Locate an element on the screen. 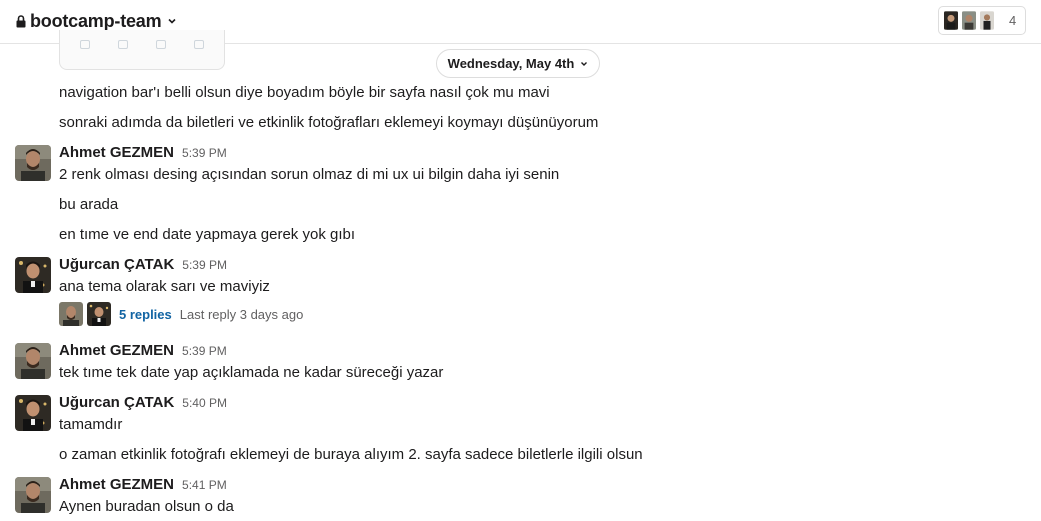 The image size is (1041, 521). user-icon is located at coordinates (199, 44).